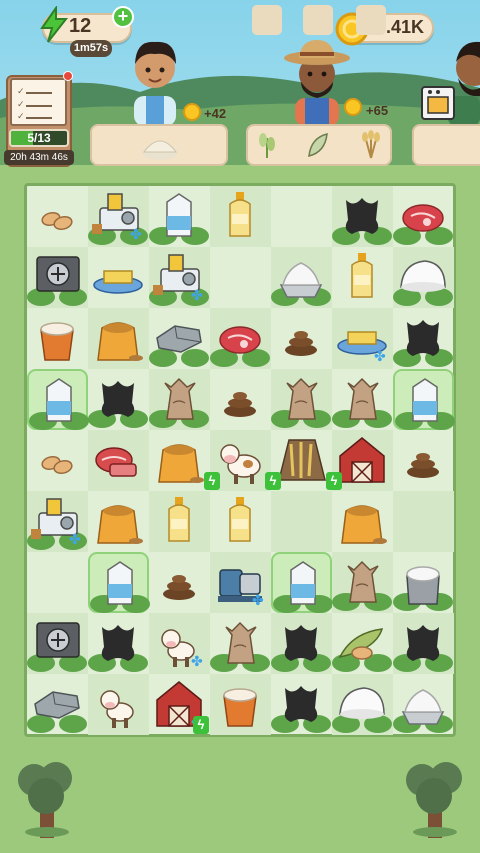  I want to click on board-cell-4-3: ϟ, so click(237, 460).